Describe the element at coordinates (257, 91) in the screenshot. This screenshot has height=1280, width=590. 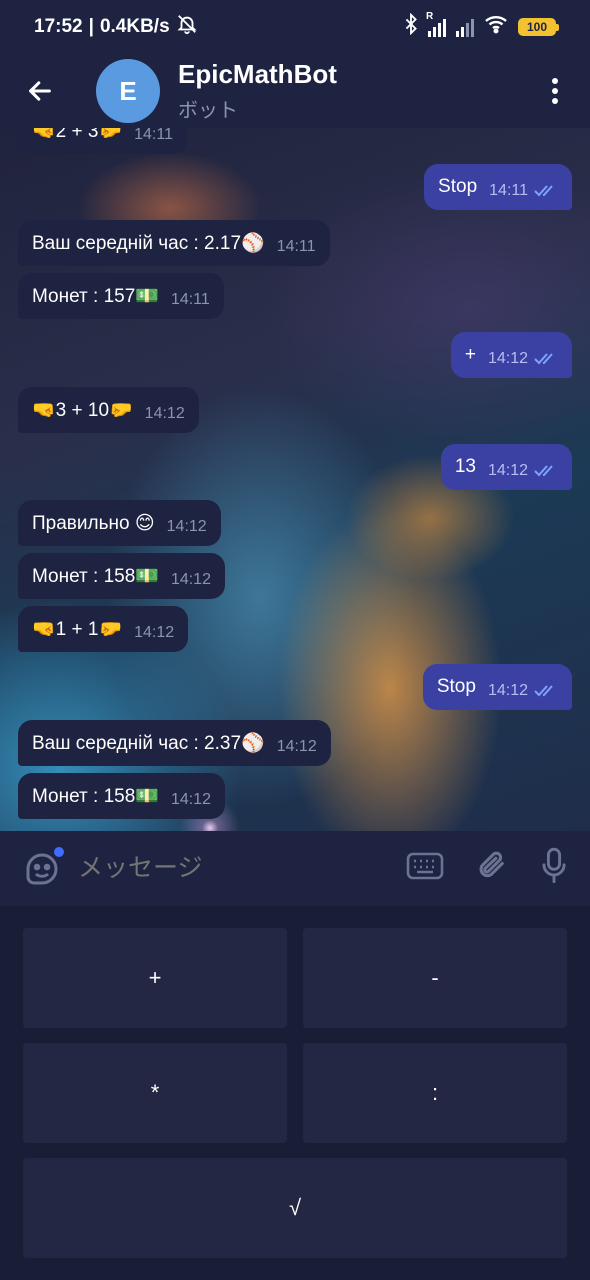
I see `chat-title-block: EpicMathBot ボット` at that location.